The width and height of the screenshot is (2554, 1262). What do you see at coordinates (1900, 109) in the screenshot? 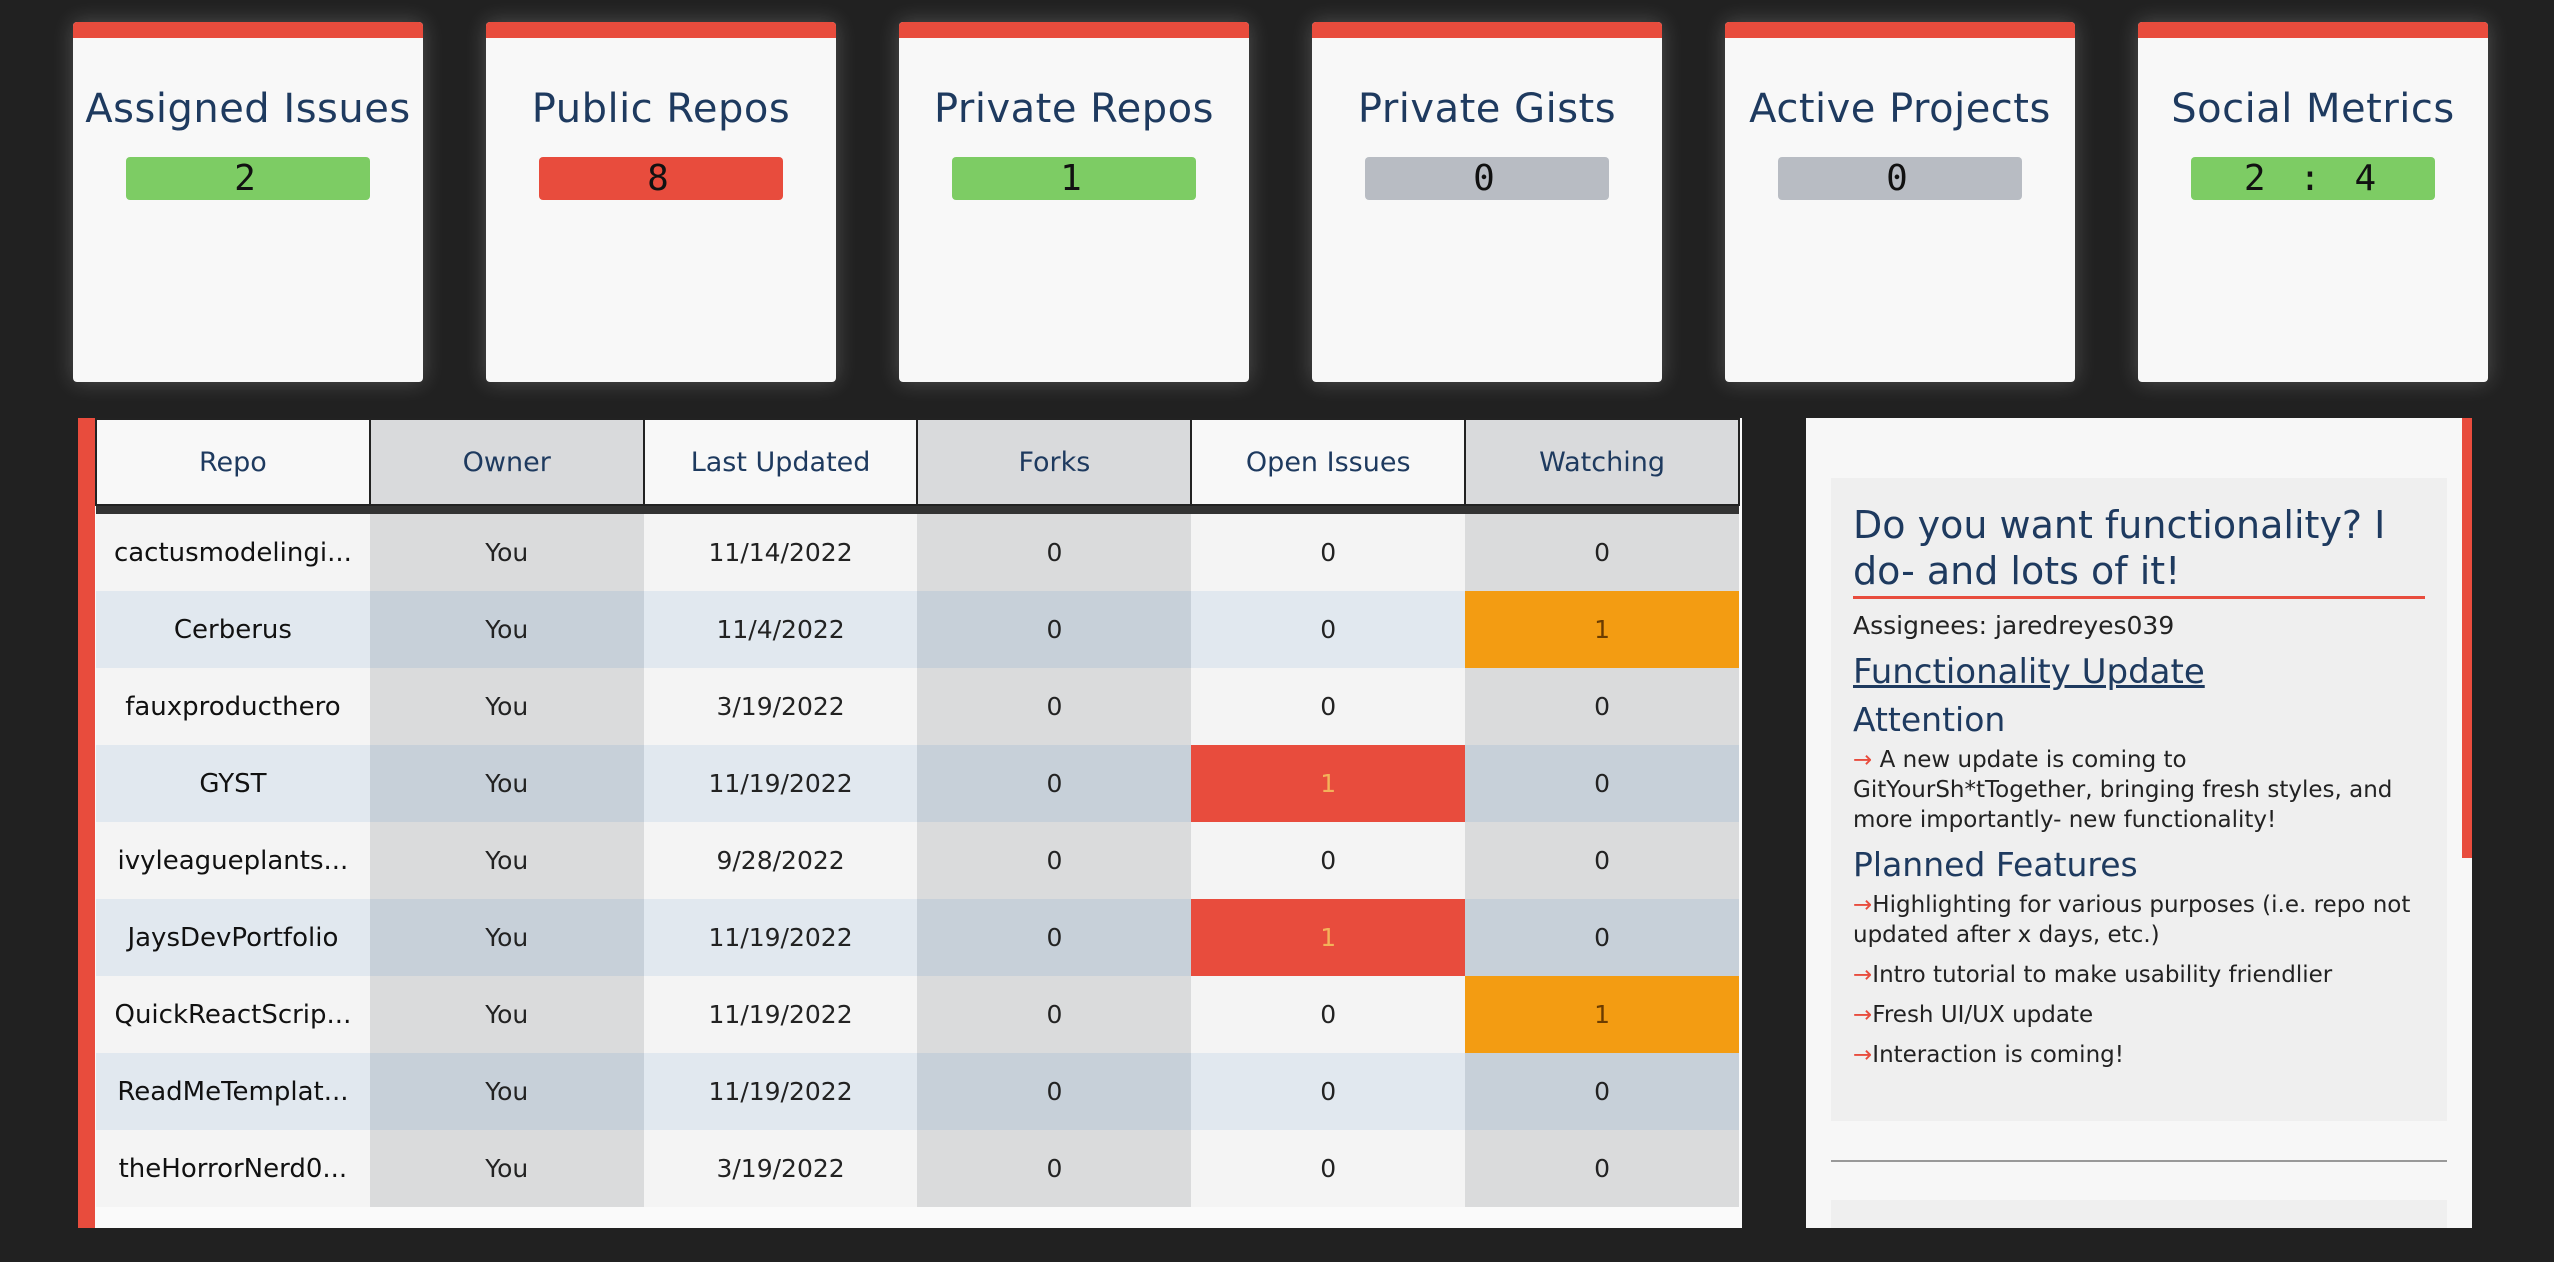
I see `card-title: Active Projects` at bounding box center [1900, 109].